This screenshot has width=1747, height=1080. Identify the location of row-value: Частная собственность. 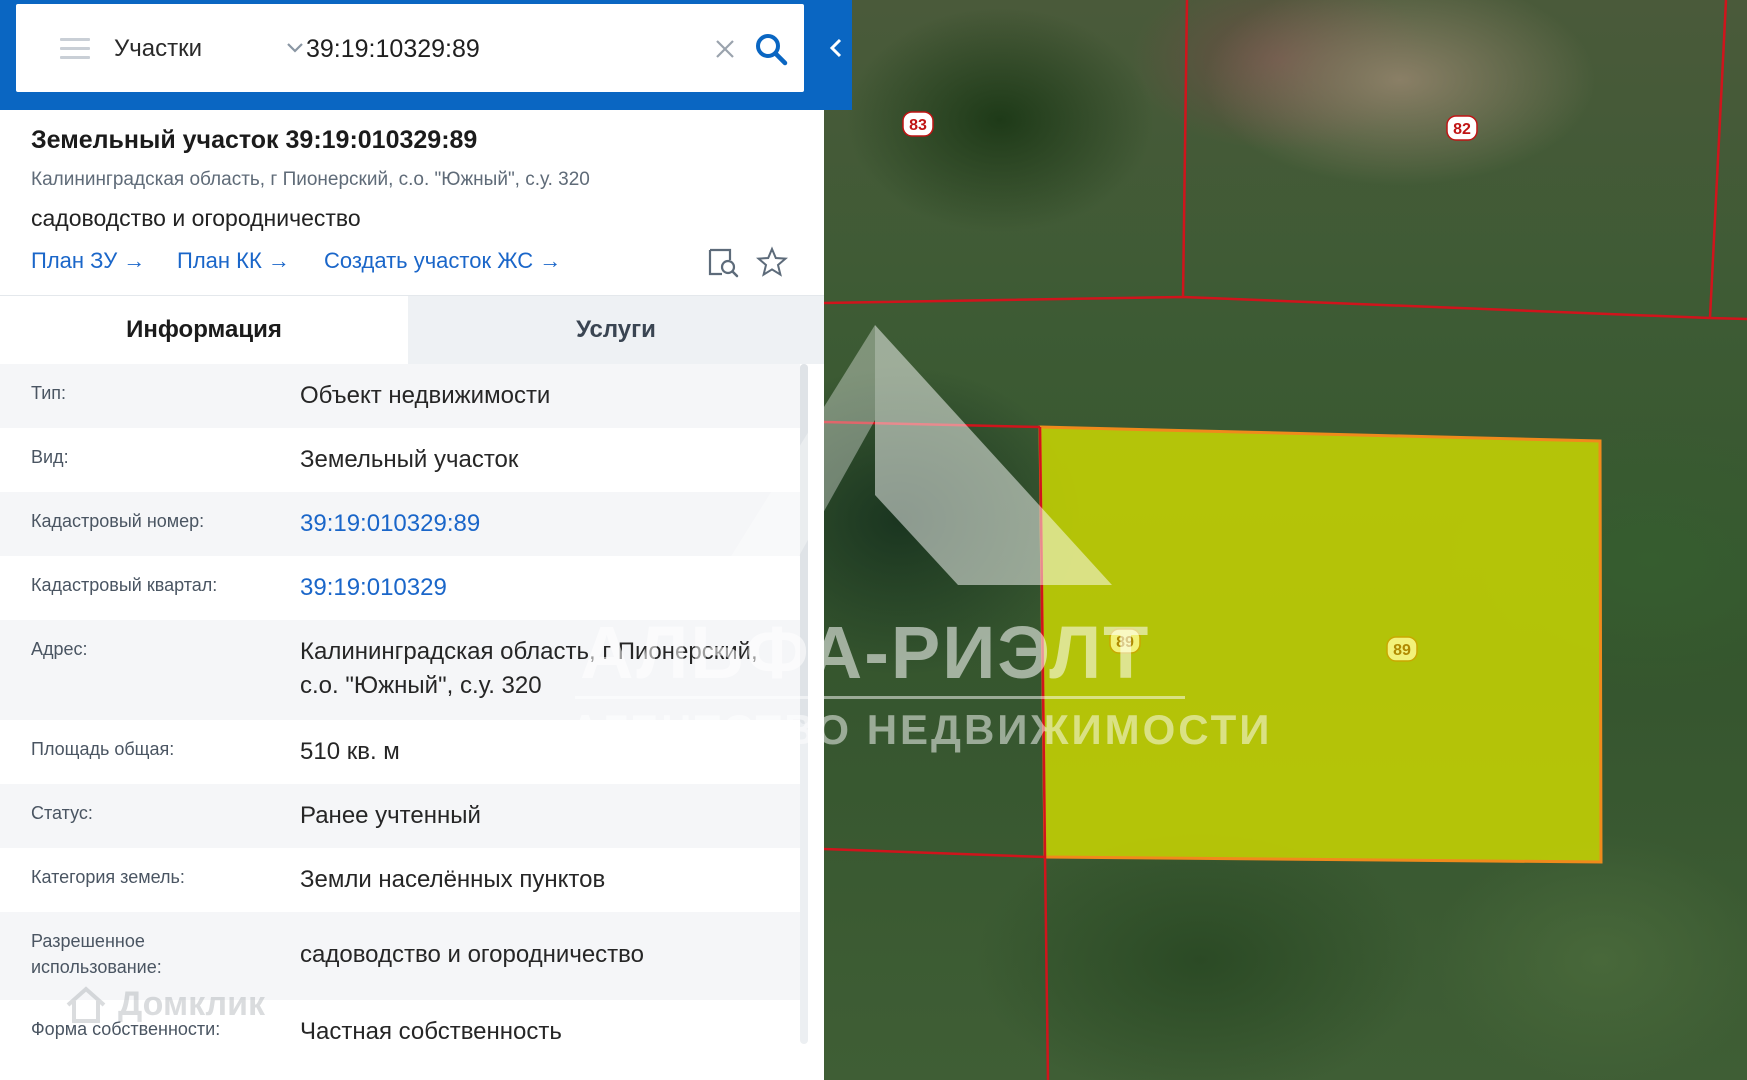
(431, 1031).